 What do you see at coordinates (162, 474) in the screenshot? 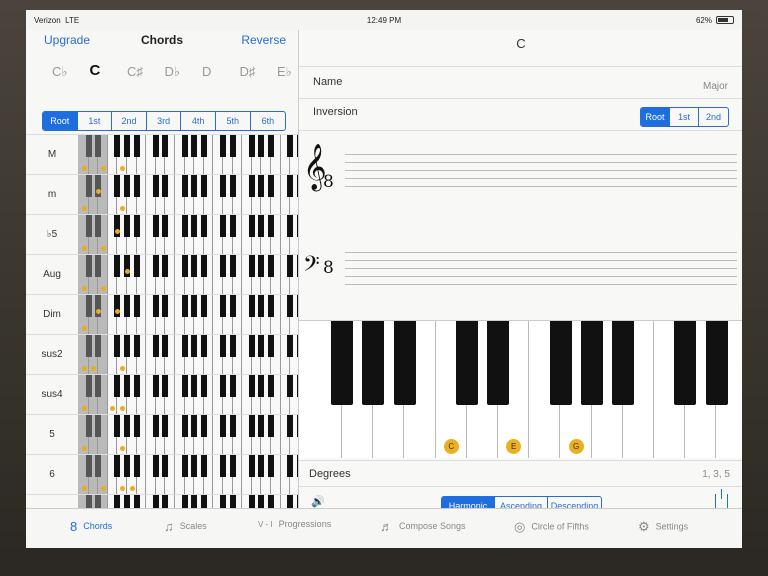
I see `chord-row: 6` at bounding box center [162, 474].